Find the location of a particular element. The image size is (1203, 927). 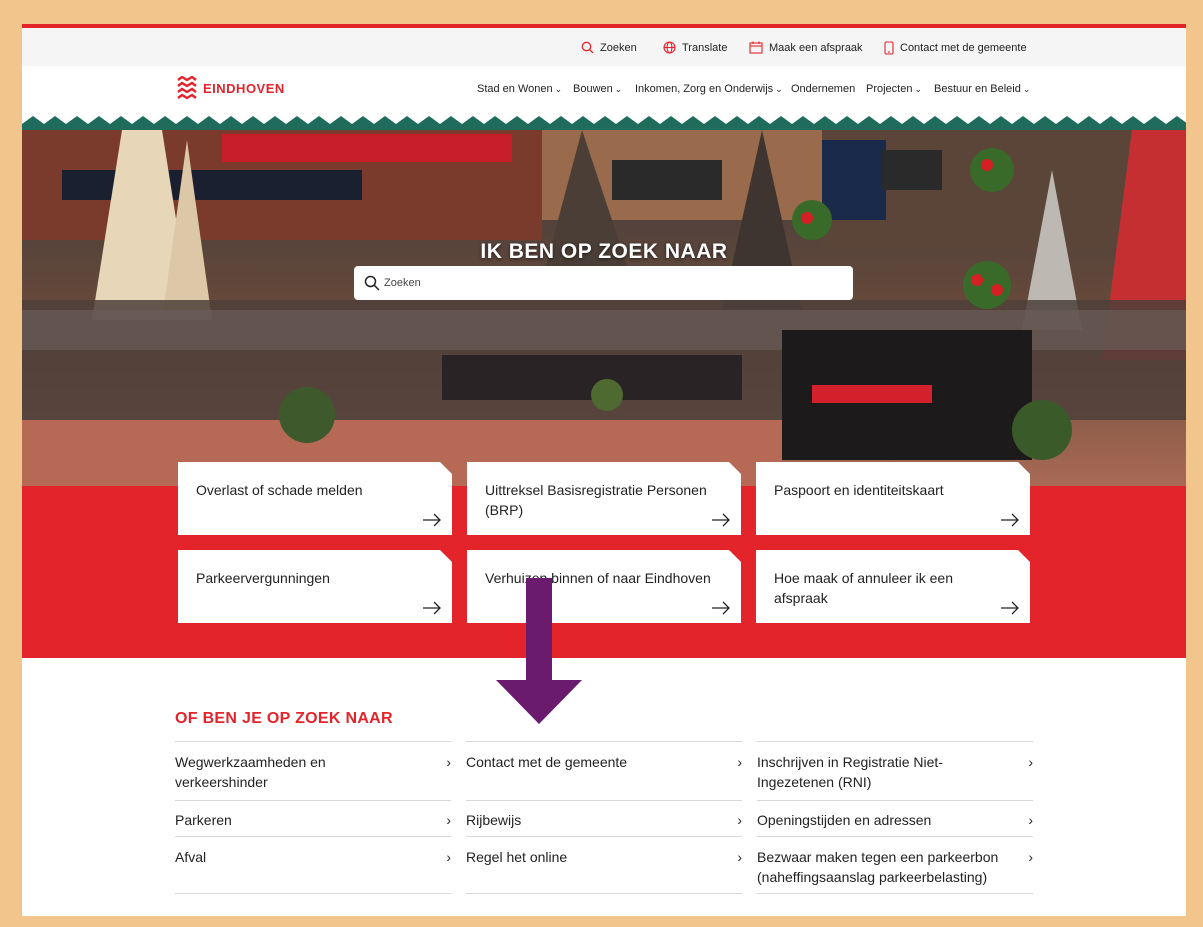

tile-overlast-melden: Overlast of schade melden is located at coordinates (315, 498).